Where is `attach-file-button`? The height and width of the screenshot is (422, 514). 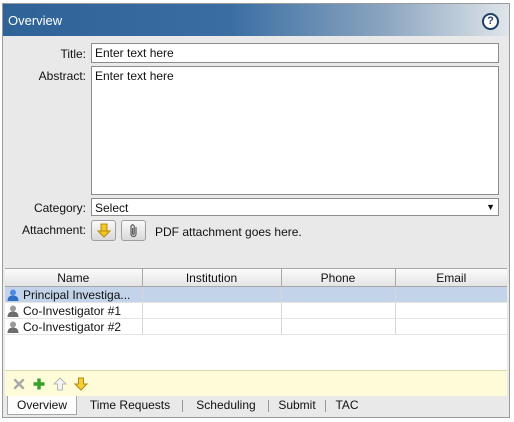 attach-file-button is located at coordinates (103, 230).